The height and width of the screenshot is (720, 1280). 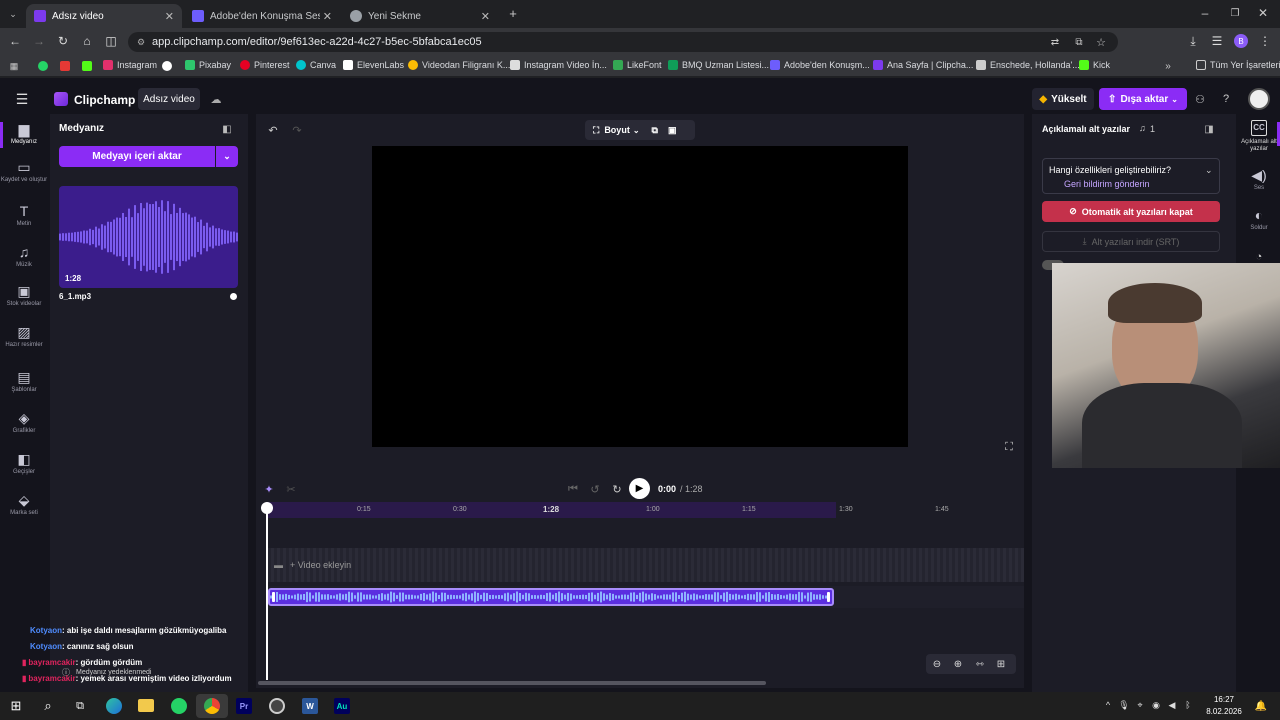 What do you see at coordinates (655, 130) in the screenshot?
I see `display-icon: ⧉` at bounding box center [655, 130].